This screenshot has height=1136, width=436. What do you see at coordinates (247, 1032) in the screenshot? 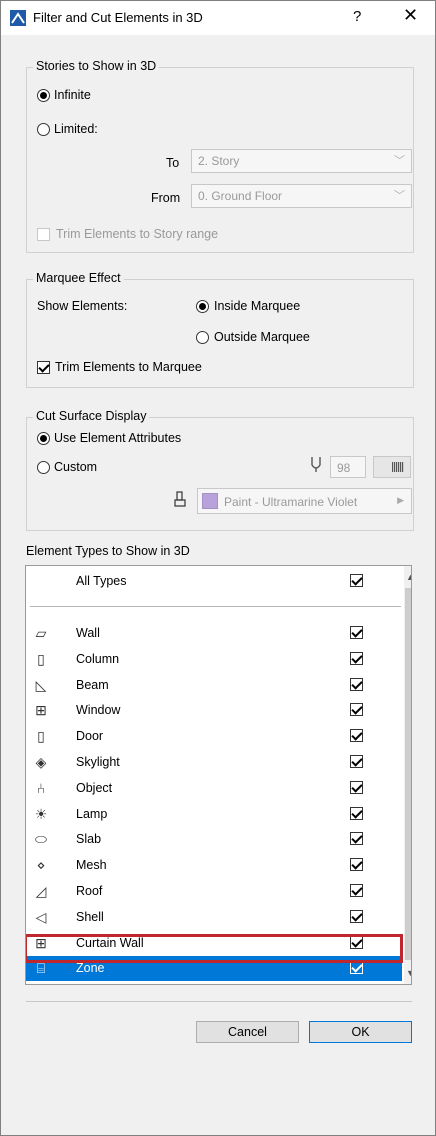
I see `cancel-button: Cancel` at bounding box center [247, 1032].